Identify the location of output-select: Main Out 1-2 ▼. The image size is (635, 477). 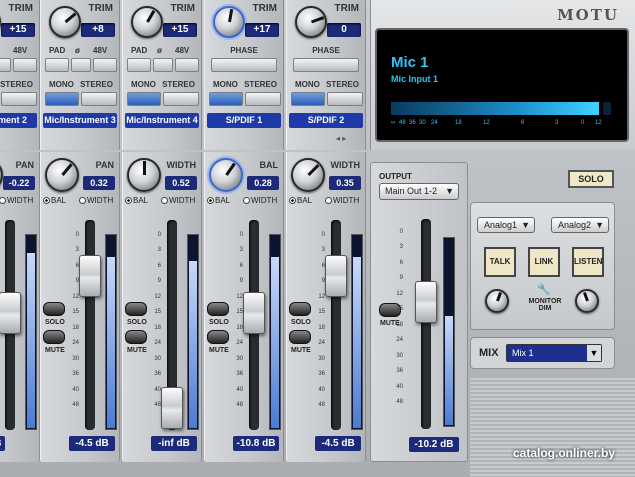
(419, 191).